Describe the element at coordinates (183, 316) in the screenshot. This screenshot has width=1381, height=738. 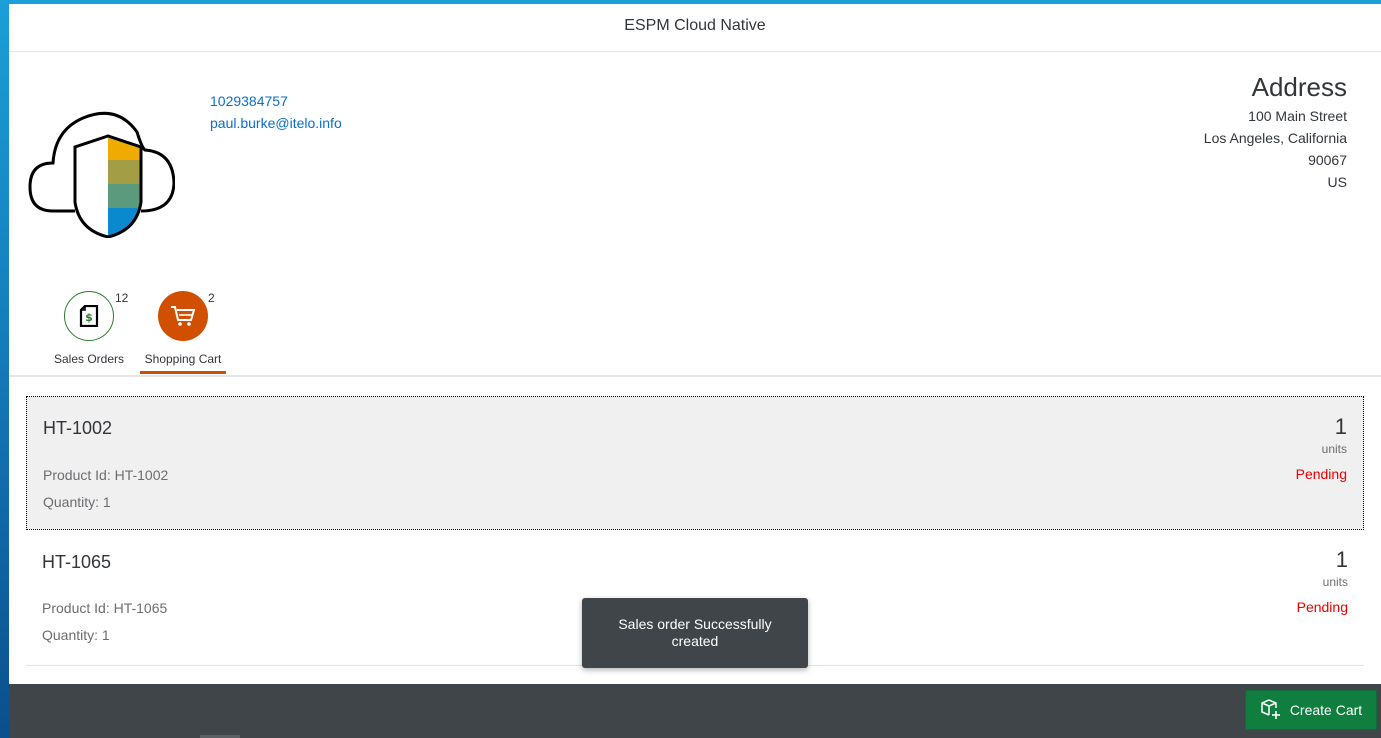
I see `cart-icon` at that location.